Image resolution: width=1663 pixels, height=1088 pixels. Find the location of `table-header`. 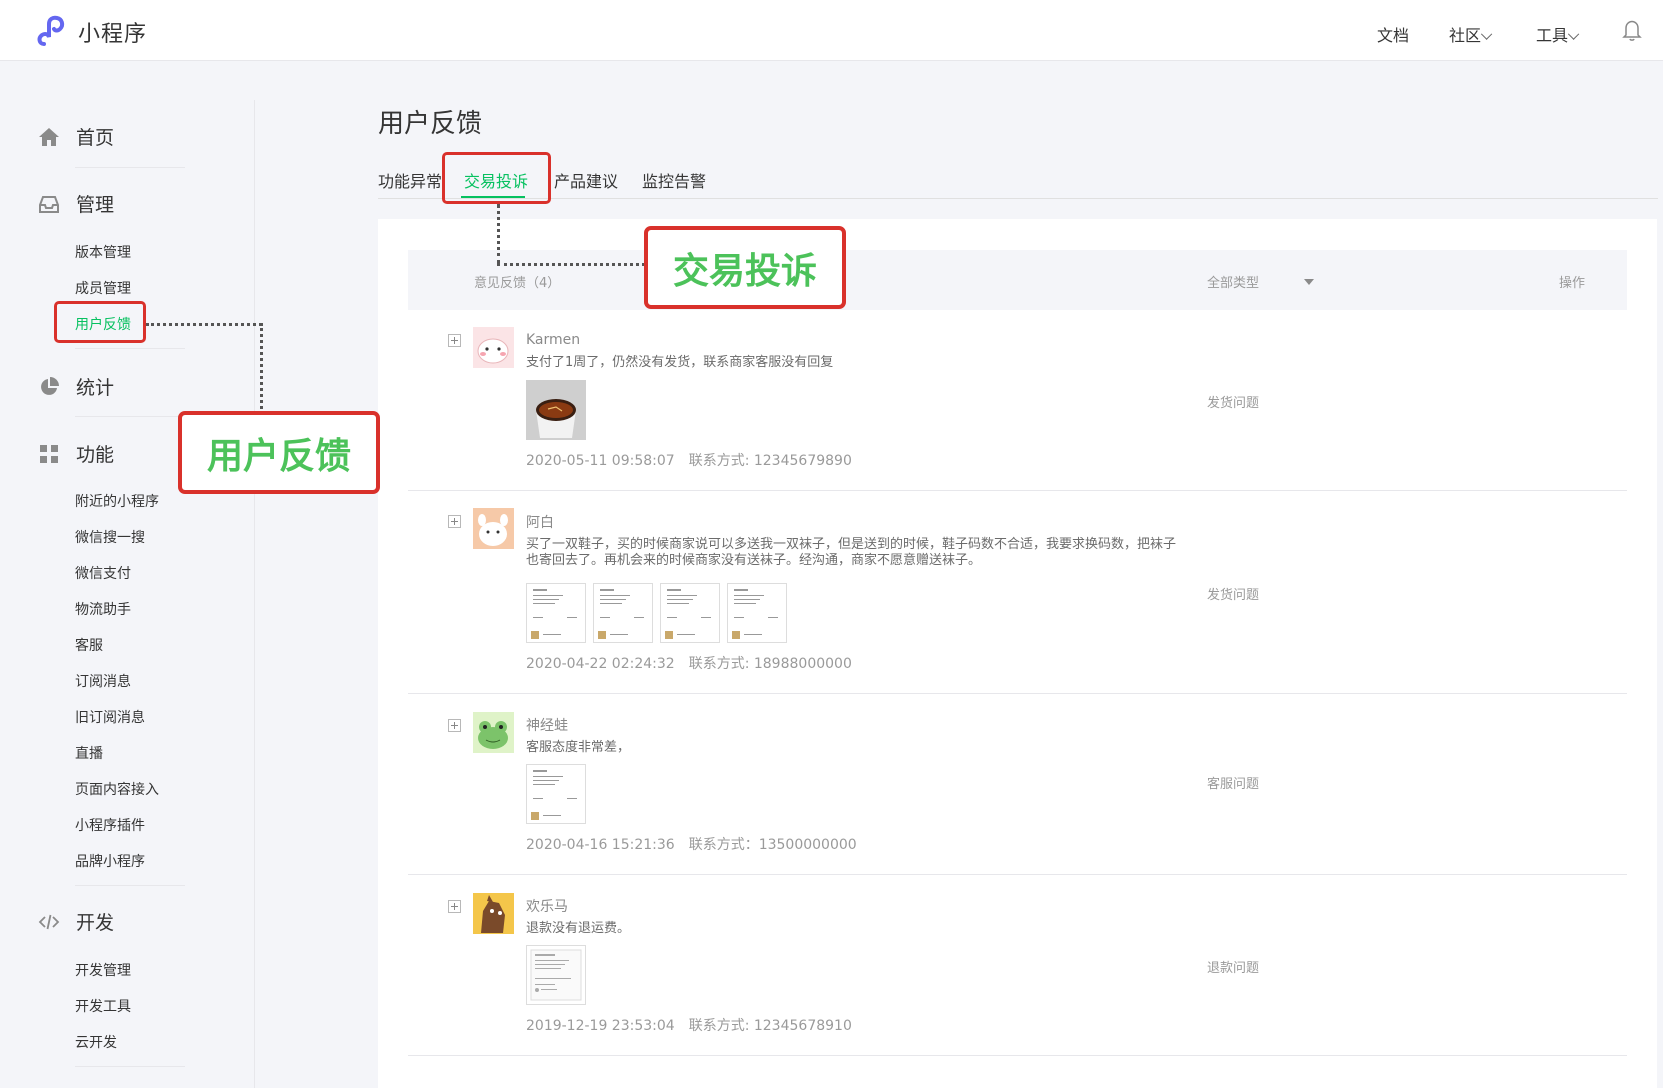

table-header is located at coordinates (1017, 280).